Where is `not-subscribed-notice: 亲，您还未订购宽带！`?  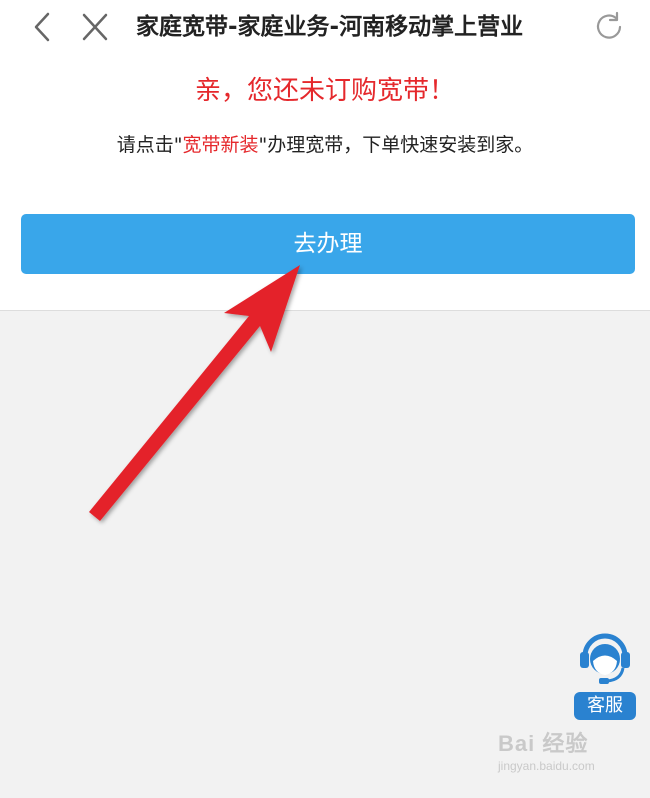 not-subscribed-notice: 亲，您还未订购宽带！ is located at coordinates (324, 91).